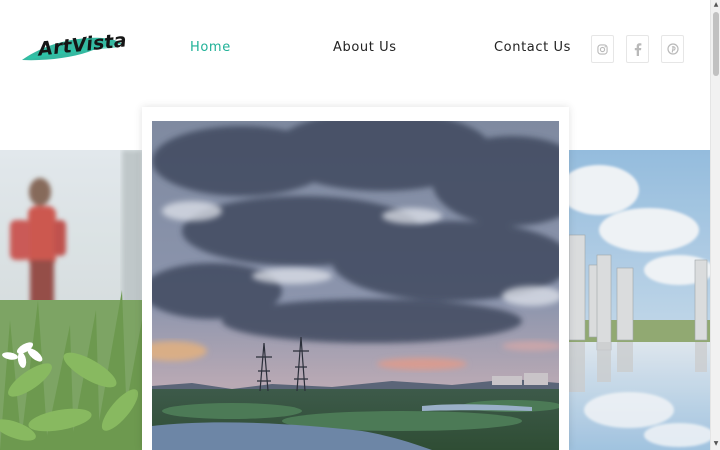 This screenshot has width=720, height=450. What do you see at coordinates (73, 48) in the screenshot?
I see `brand-logo: ArtVista` at bounding box center [73, 48].